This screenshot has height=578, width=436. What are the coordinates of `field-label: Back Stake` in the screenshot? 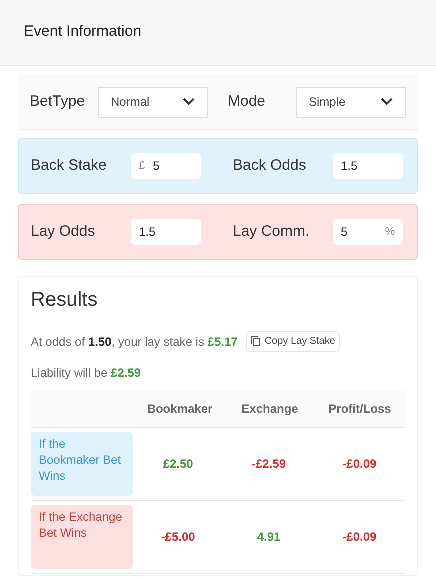 It's located at (69, 166).